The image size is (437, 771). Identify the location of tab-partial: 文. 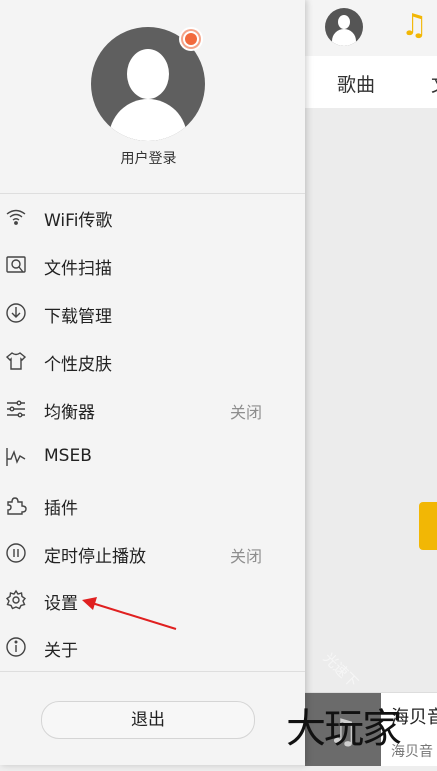
(434, 83).